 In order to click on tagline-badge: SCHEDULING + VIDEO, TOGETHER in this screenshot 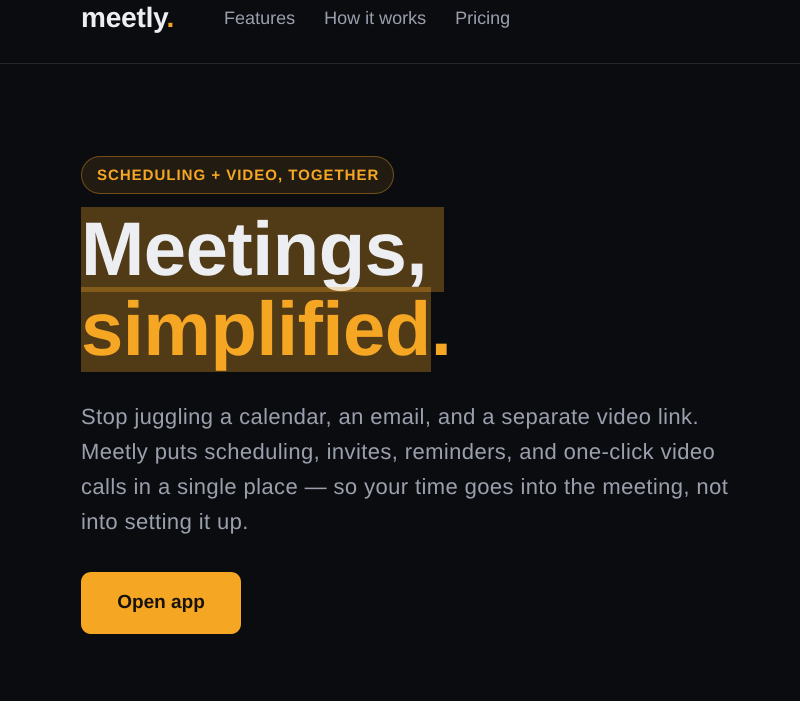, I will do `click(237, 175)`.